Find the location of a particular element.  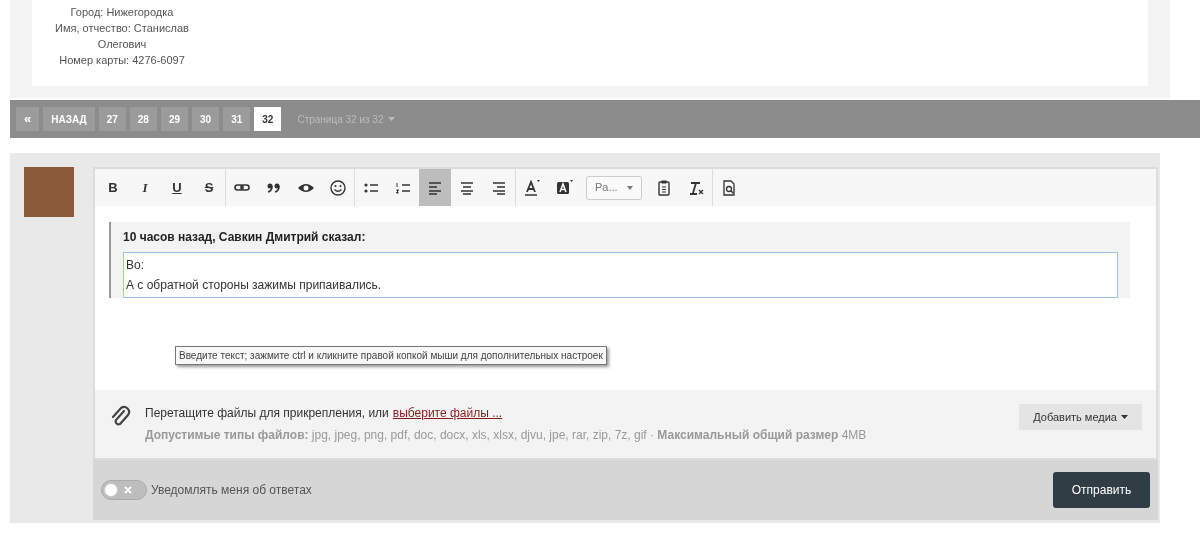

quote-text-field: Во: А с обратной стороны зажимы припаивались. is located at coordinates (620, 275).